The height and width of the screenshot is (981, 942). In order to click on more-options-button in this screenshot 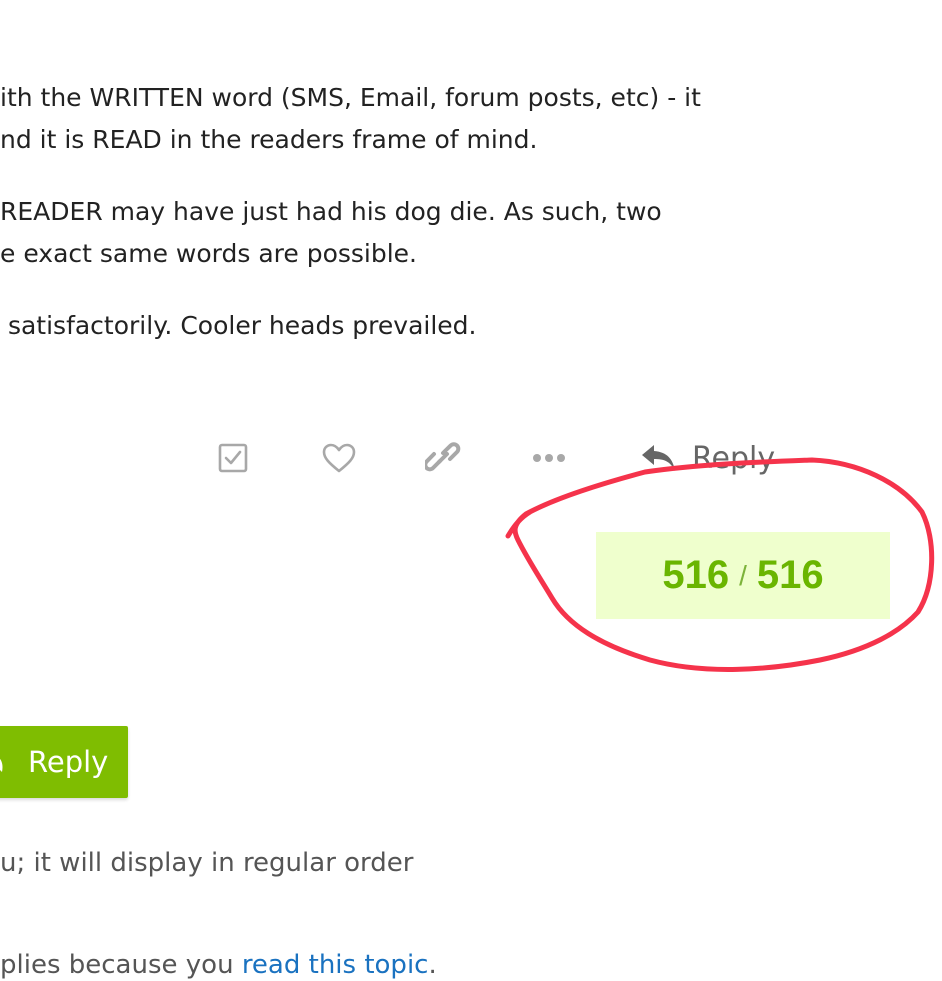, I will do `click(549, 458)`.